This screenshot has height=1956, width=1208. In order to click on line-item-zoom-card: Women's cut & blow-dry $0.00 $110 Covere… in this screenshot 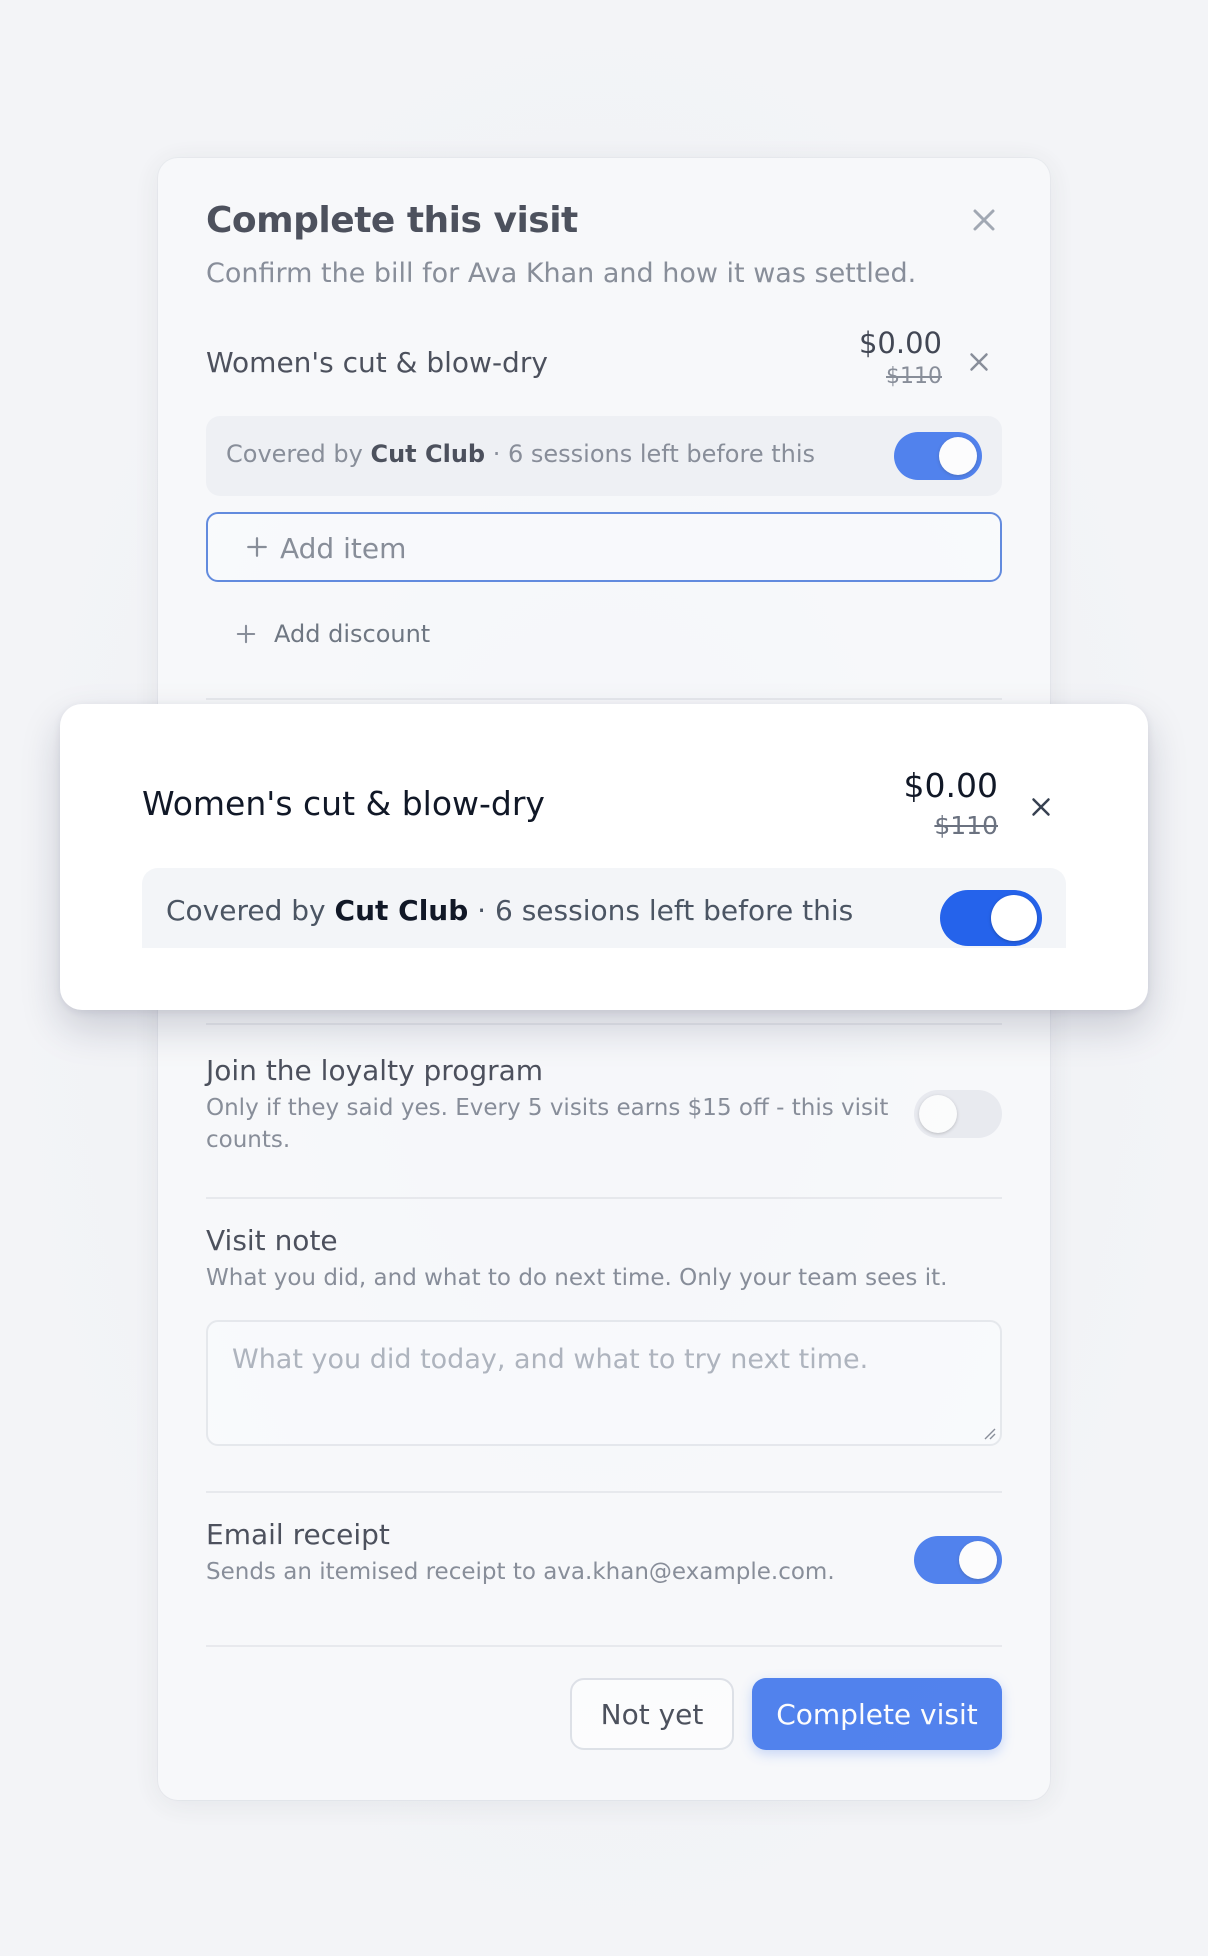, I will do `click(604, 857)`.